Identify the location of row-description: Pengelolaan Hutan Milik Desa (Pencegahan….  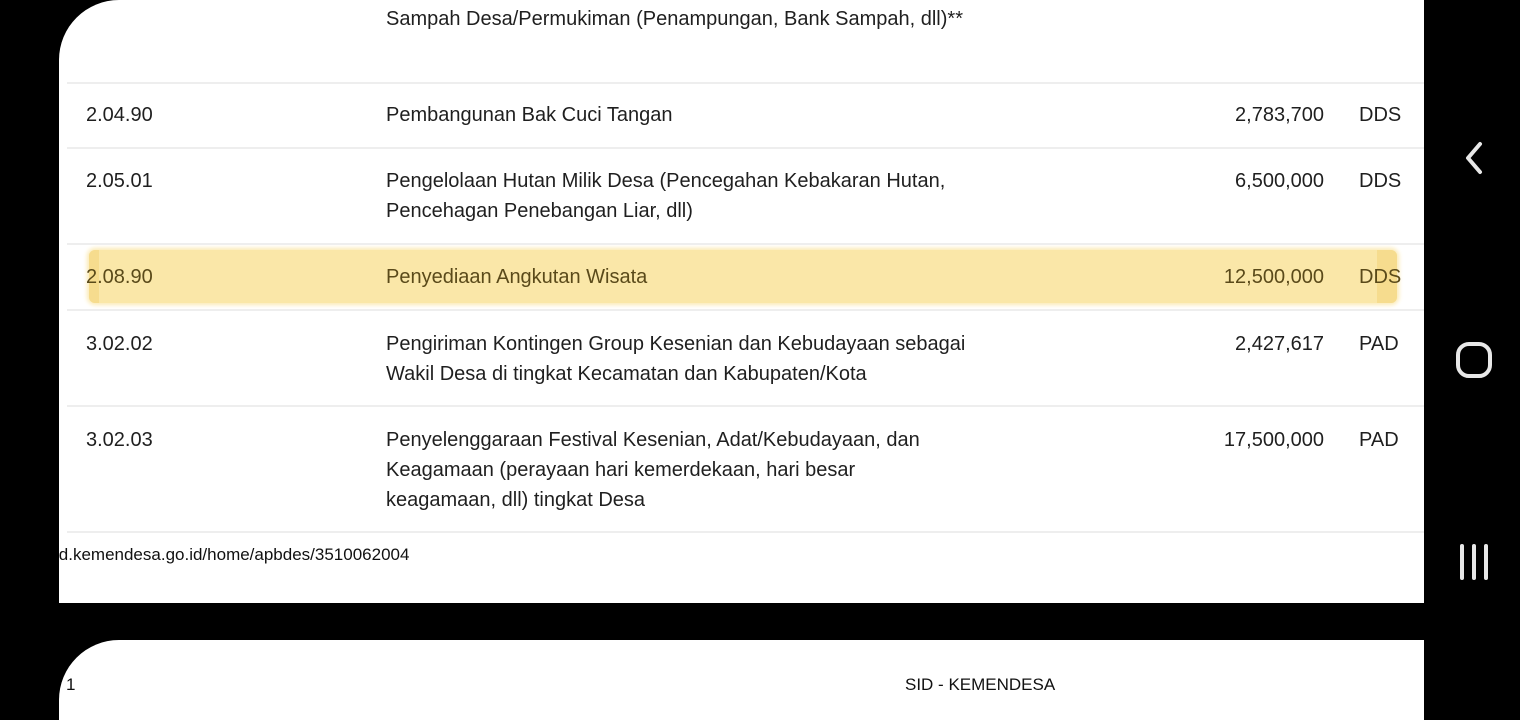
(666, 196).